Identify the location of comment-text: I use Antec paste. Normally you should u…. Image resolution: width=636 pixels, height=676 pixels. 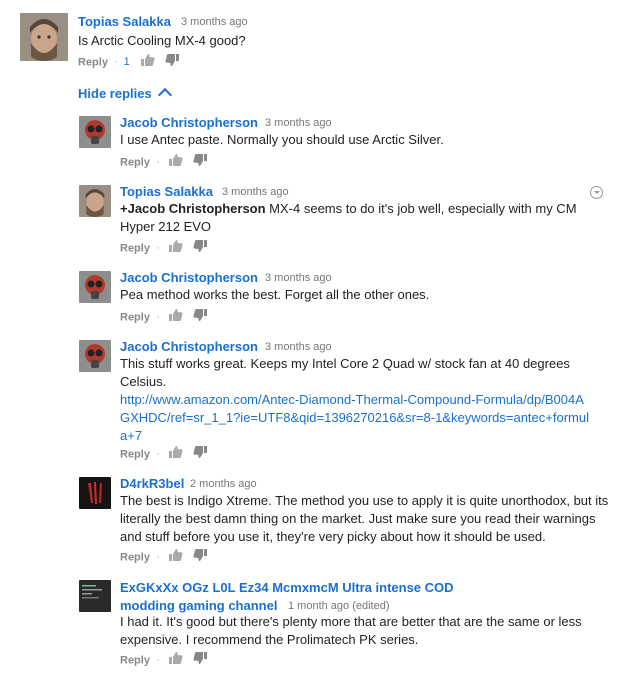
(282, 139).